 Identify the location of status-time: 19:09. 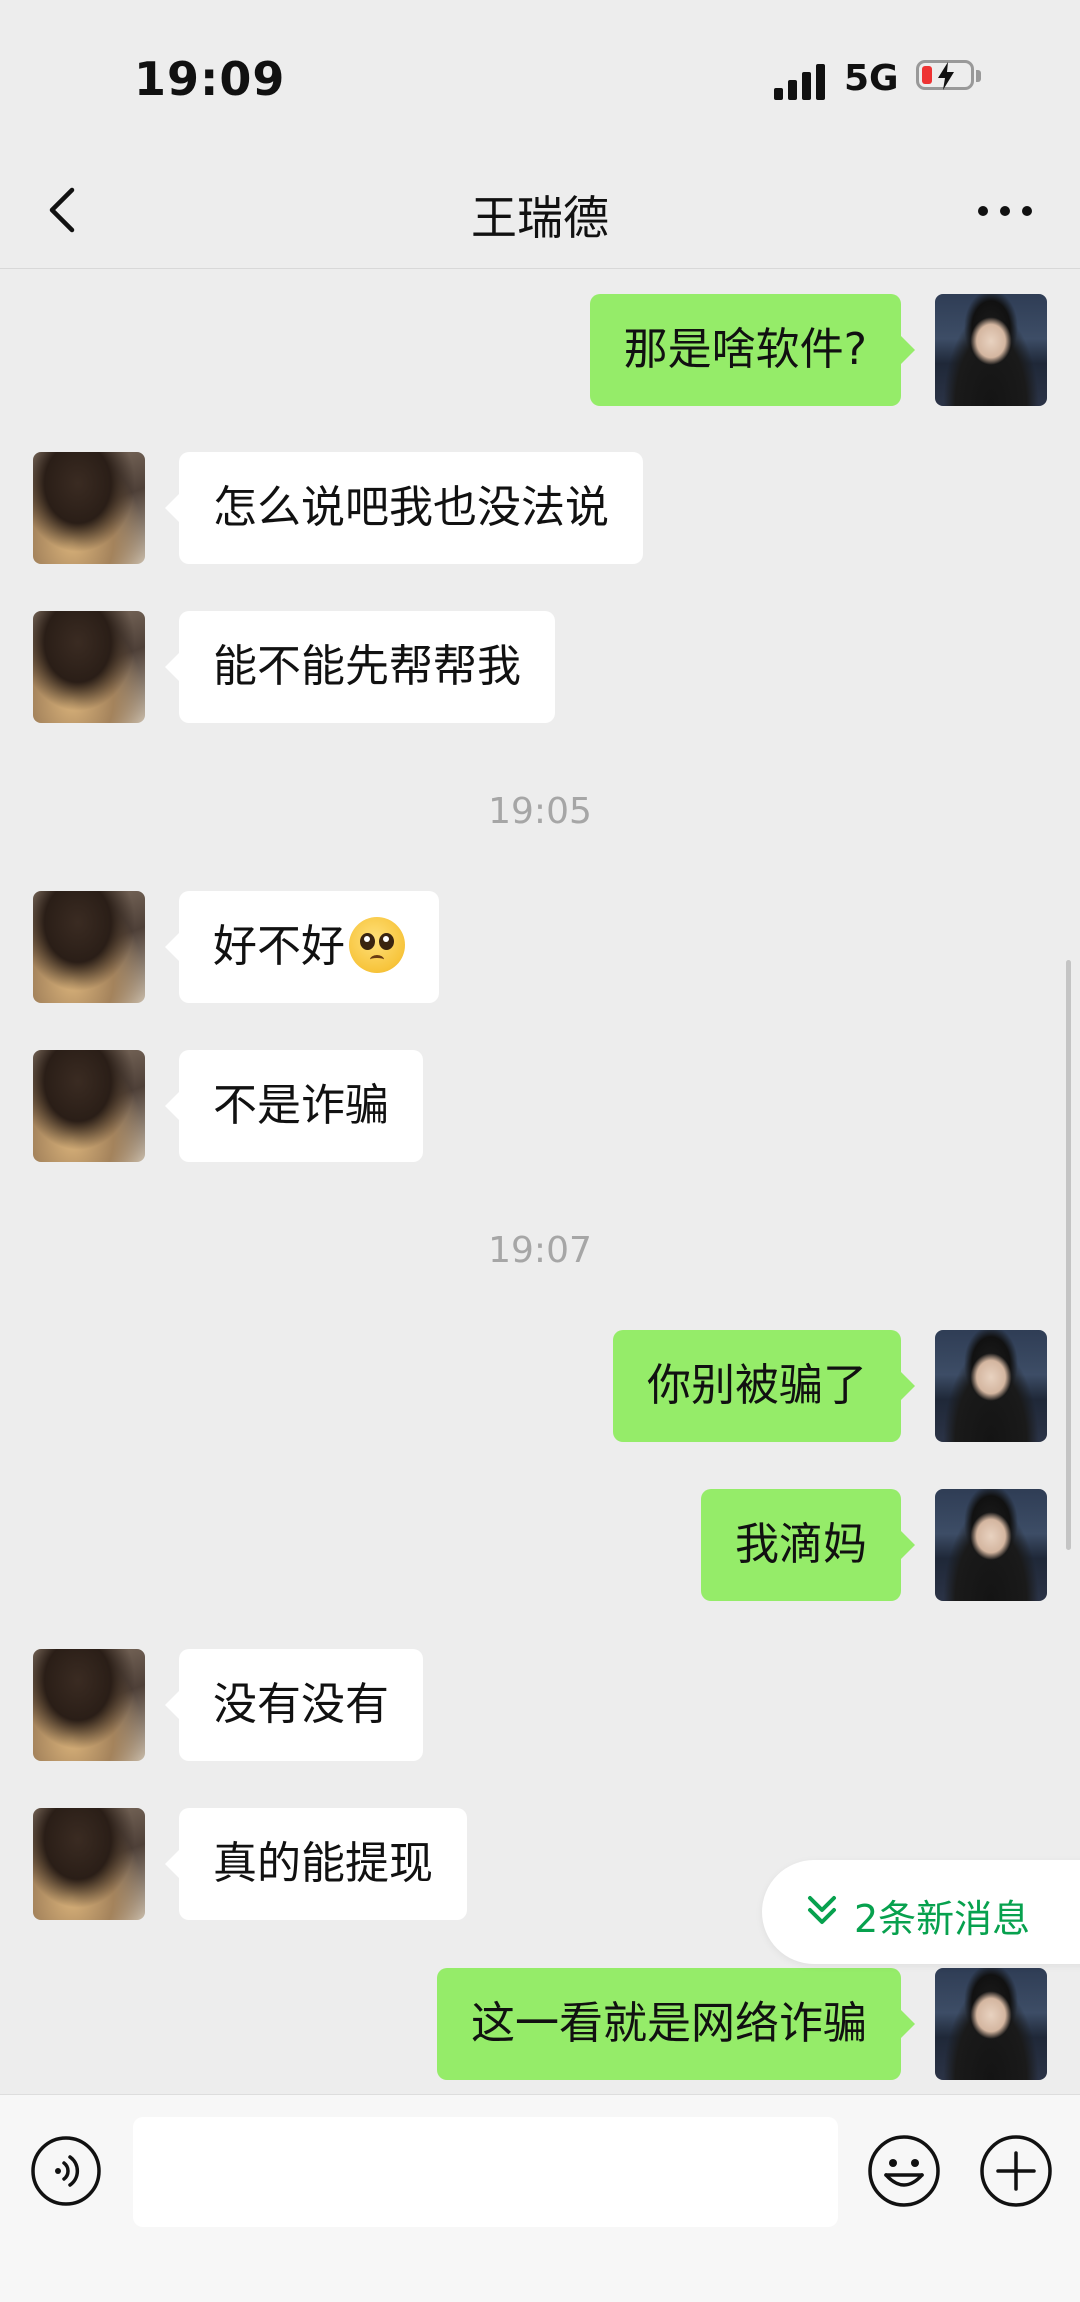
(210, 79).